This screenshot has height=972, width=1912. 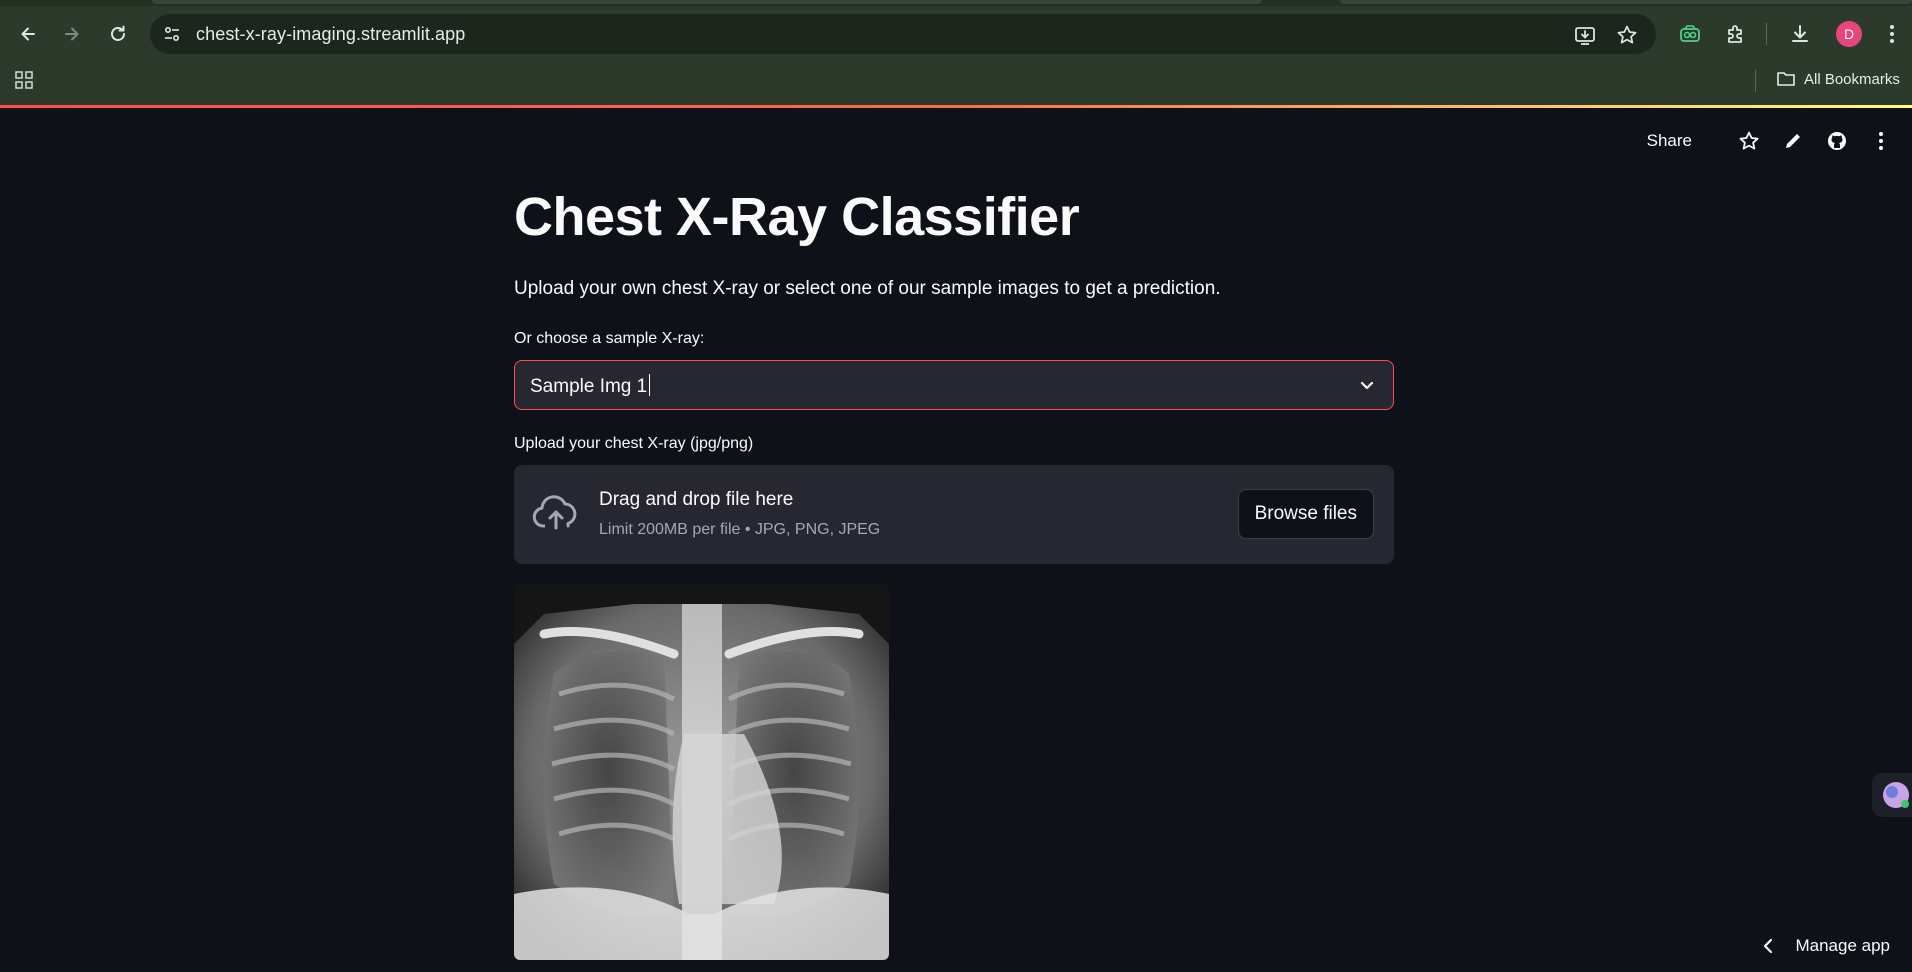 I want to click on forward-icon, so click(x=72, y=34).